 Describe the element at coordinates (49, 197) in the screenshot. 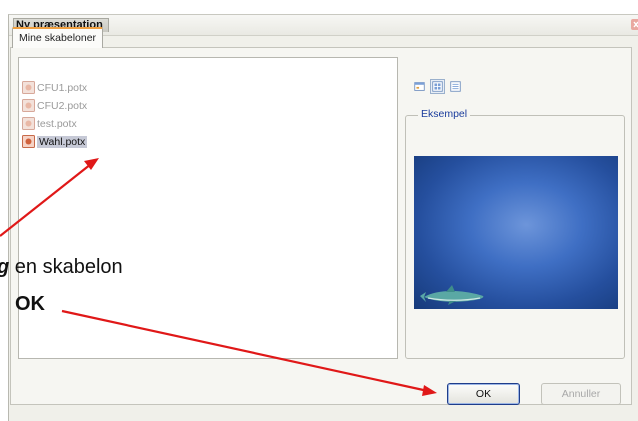

I see `arrow-to-template` at that location.